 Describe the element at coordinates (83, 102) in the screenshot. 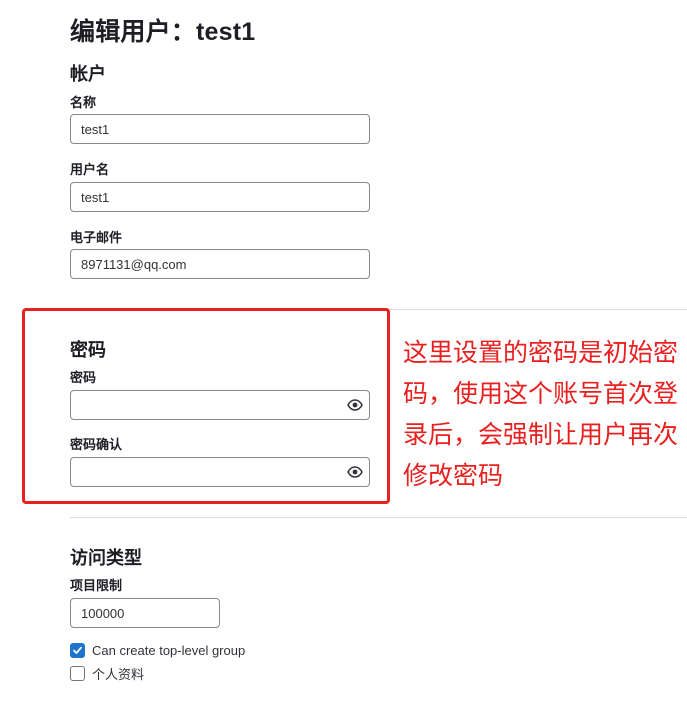

I see `name-label: 名称` at that location.